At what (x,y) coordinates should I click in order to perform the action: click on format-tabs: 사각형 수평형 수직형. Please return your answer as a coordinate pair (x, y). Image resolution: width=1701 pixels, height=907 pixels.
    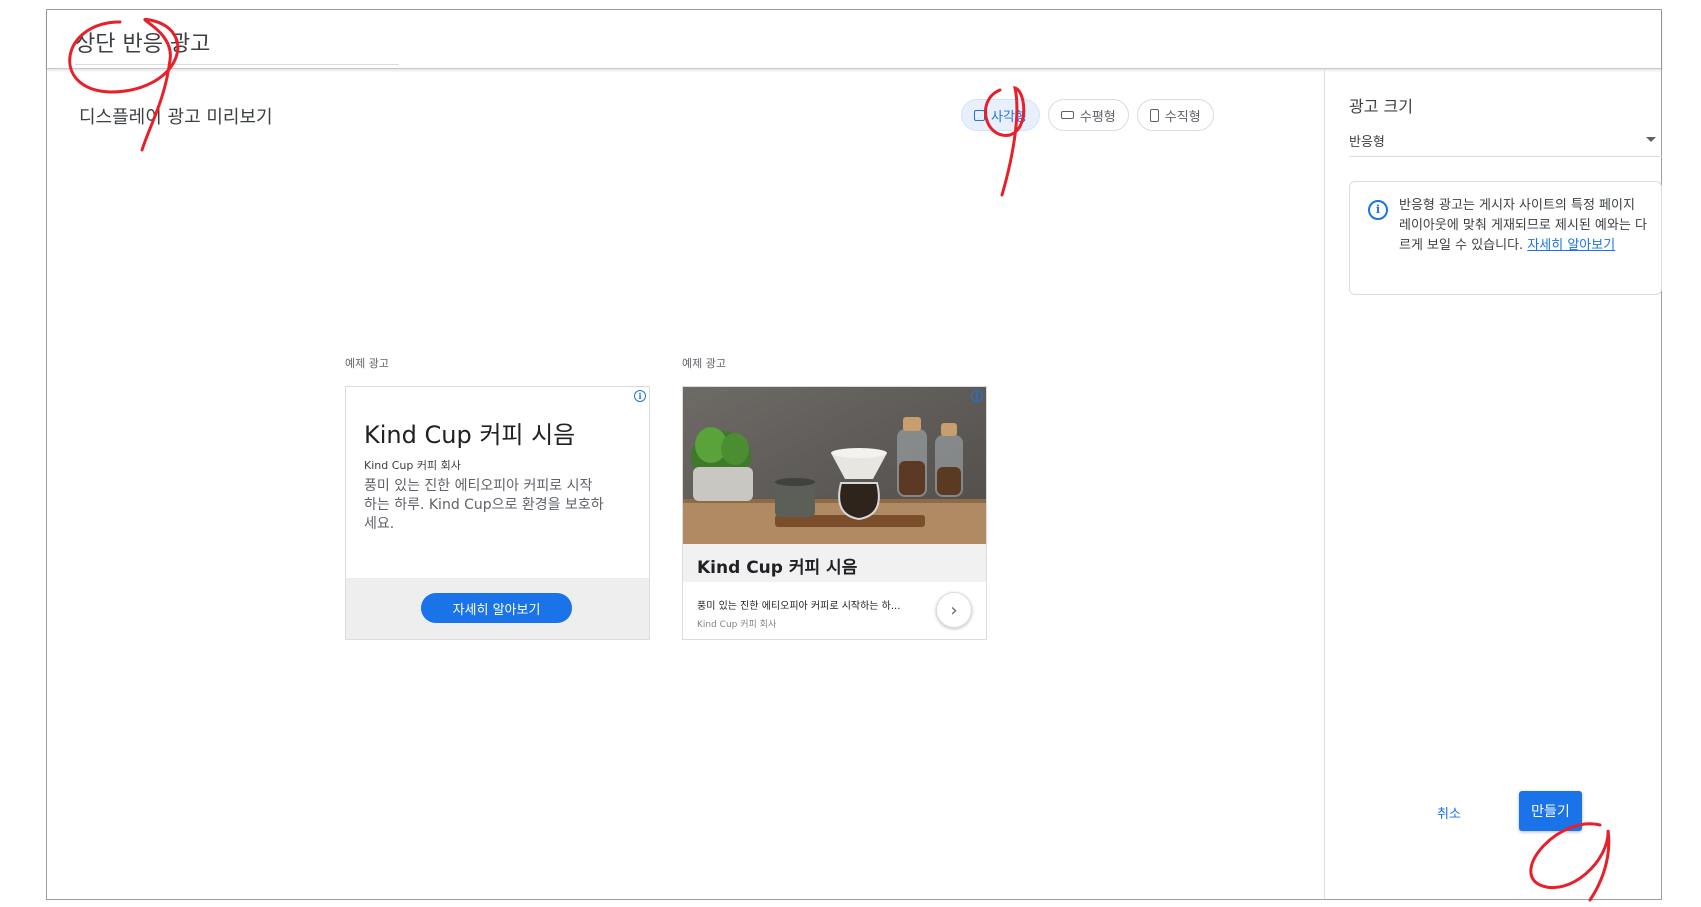
    Looking at the image, I should click on (1087, 115).